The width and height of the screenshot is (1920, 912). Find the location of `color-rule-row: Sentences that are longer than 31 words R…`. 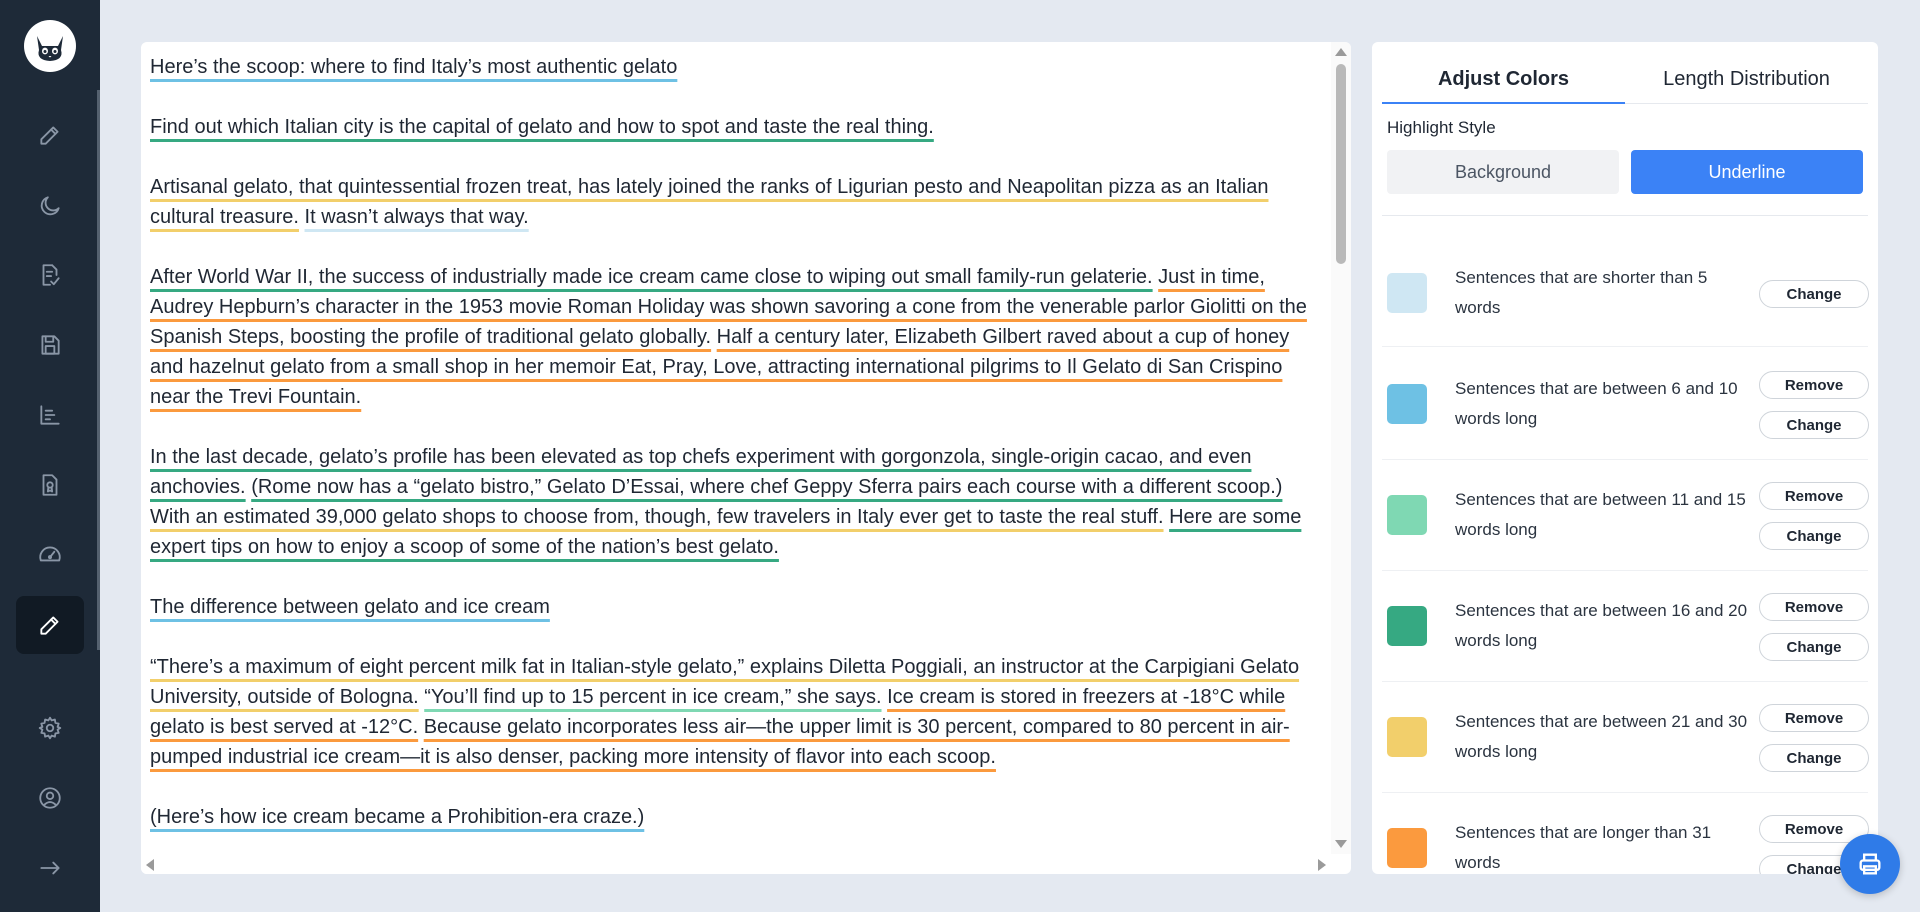

color-rule-row: Sentences that are longer than 31 words R… is located at coordinates (1625, 834).